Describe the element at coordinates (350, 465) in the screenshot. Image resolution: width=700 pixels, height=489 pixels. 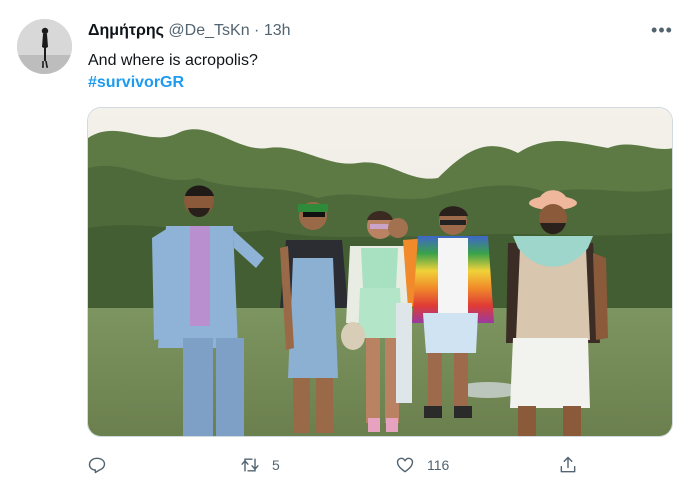
I see `tweet-actions: 5 116` at that location.